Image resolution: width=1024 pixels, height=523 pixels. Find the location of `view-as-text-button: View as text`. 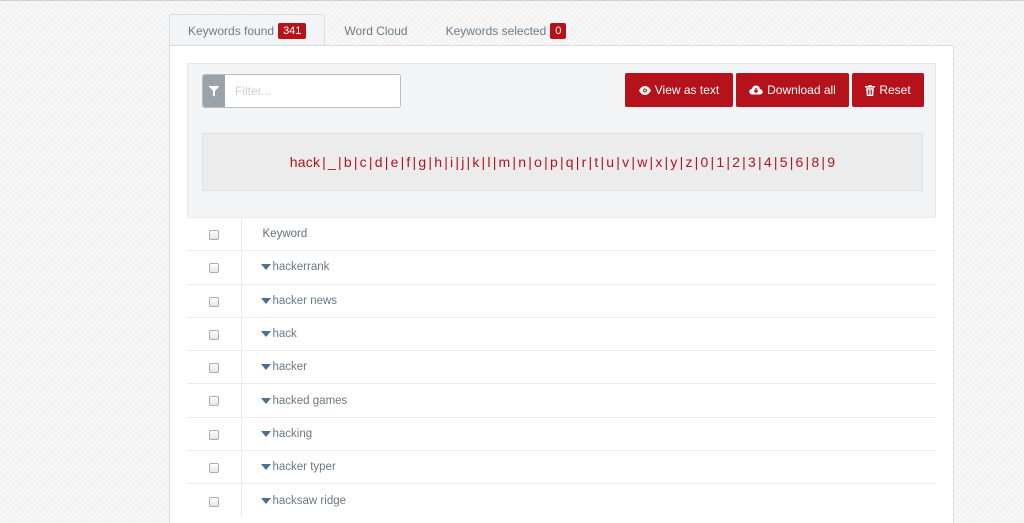

view-as-text-button: View as text is located at coordinates (679, 90).